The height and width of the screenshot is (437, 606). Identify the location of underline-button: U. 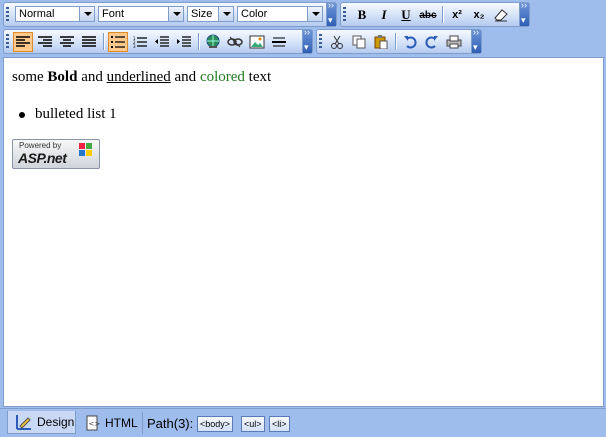
(406, 15).